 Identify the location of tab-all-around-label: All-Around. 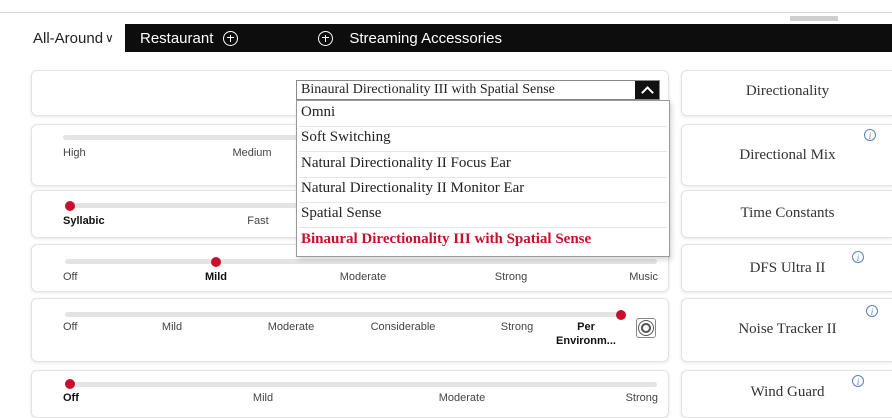
(68, 38).